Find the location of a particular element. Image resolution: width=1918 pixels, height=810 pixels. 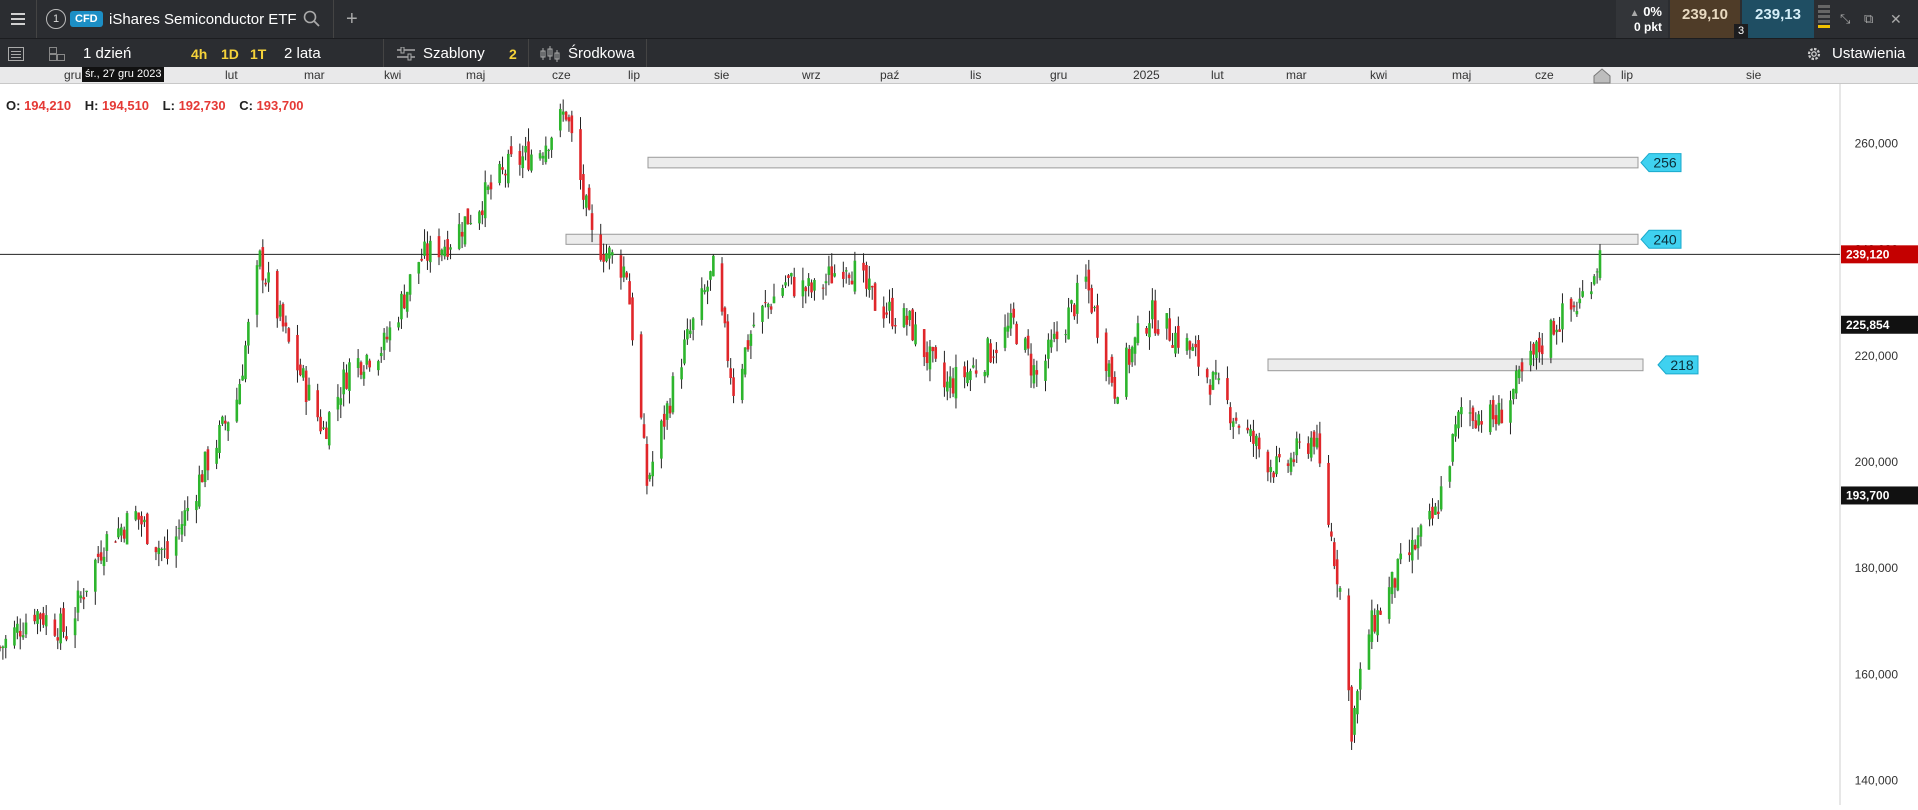

indicator-icon is located at coordinates (550, 53).